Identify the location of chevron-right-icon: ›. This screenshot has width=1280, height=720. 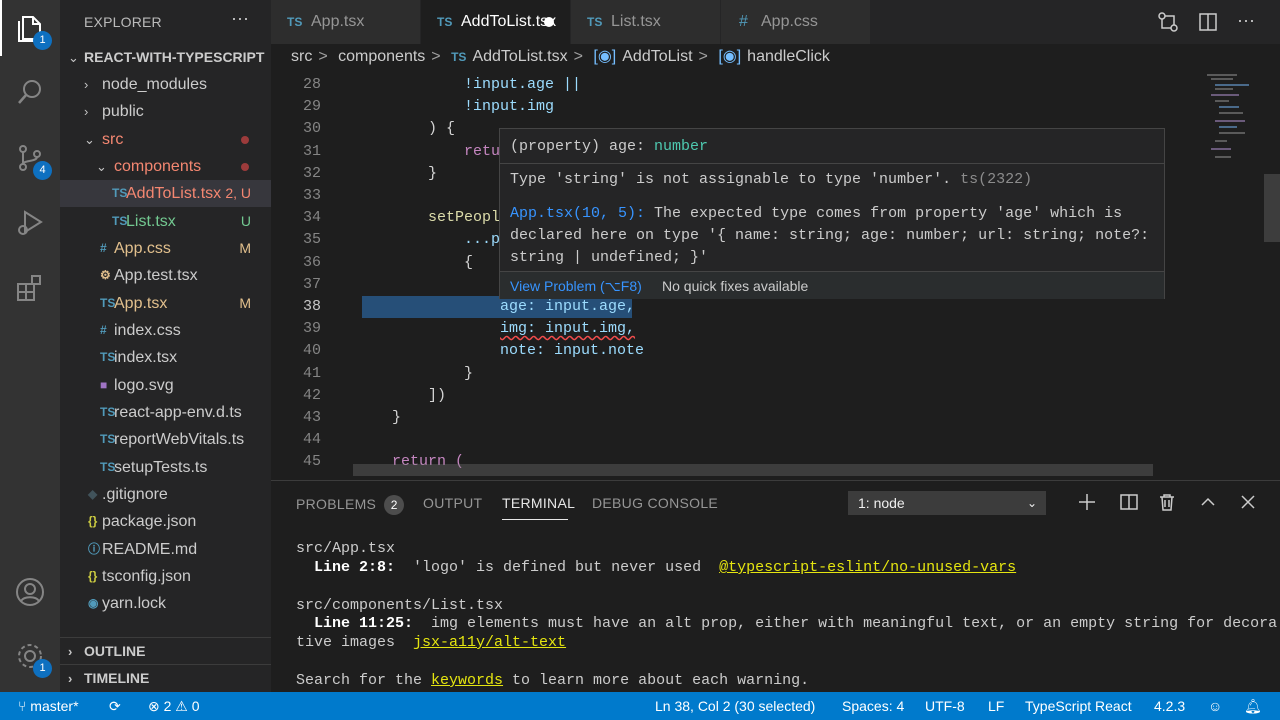
(70, 651).